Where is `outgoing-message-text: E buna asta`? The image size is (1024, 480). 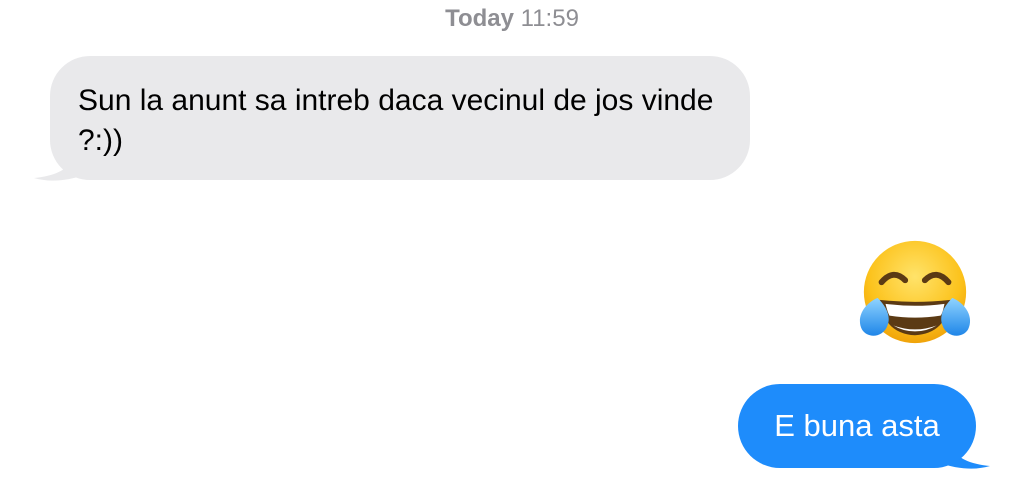
outgoing-message-text: E buna asta is located at coordinates (857, 425).